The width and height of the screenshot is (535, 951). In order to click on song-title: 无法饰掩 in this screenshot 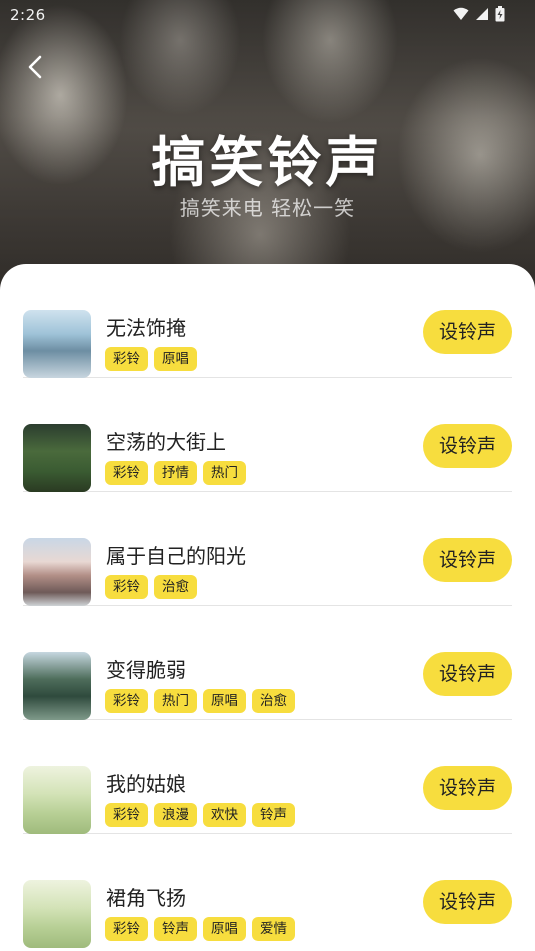, I will do `click(146, 328)`.